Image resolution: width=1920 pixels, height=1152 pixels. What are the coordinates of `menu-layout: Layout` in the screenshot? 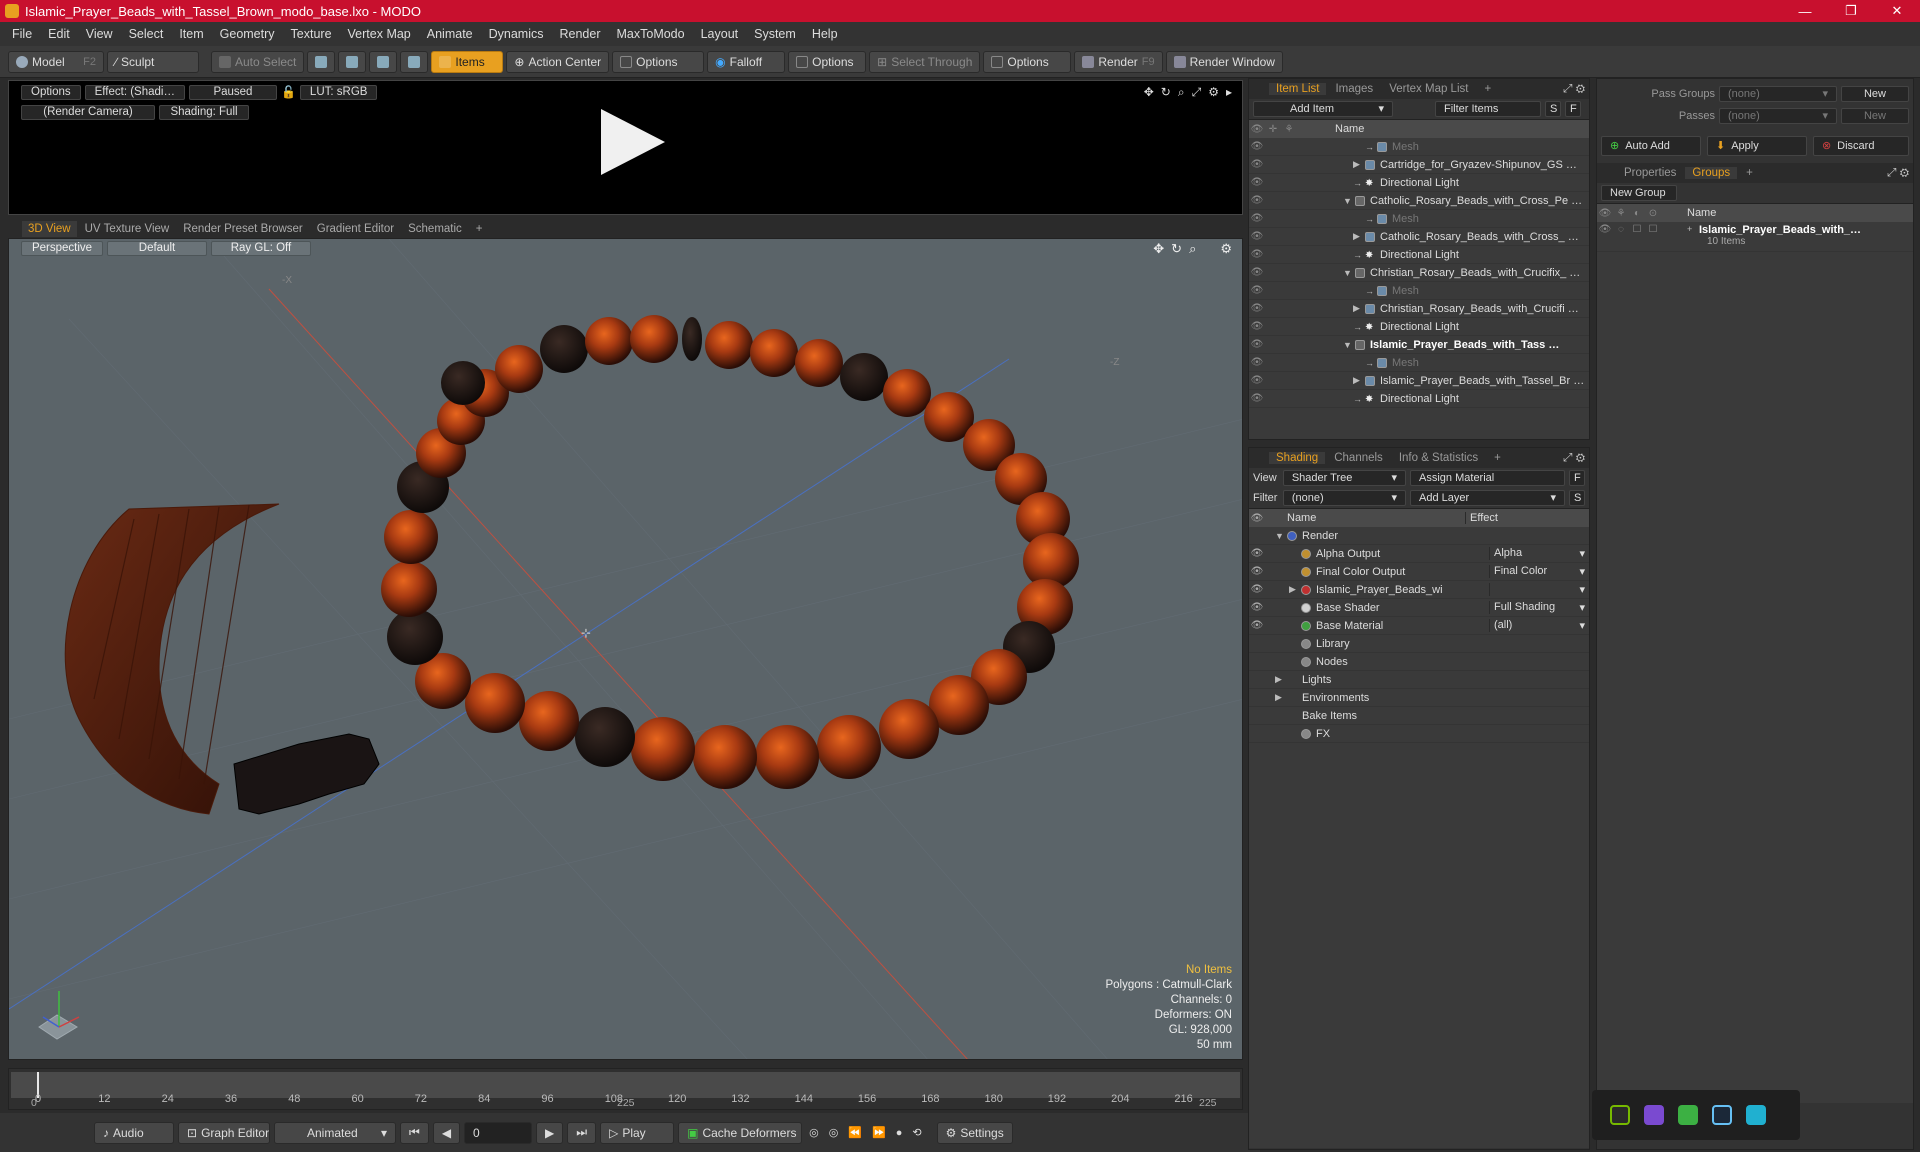 It's located at (720, 34).